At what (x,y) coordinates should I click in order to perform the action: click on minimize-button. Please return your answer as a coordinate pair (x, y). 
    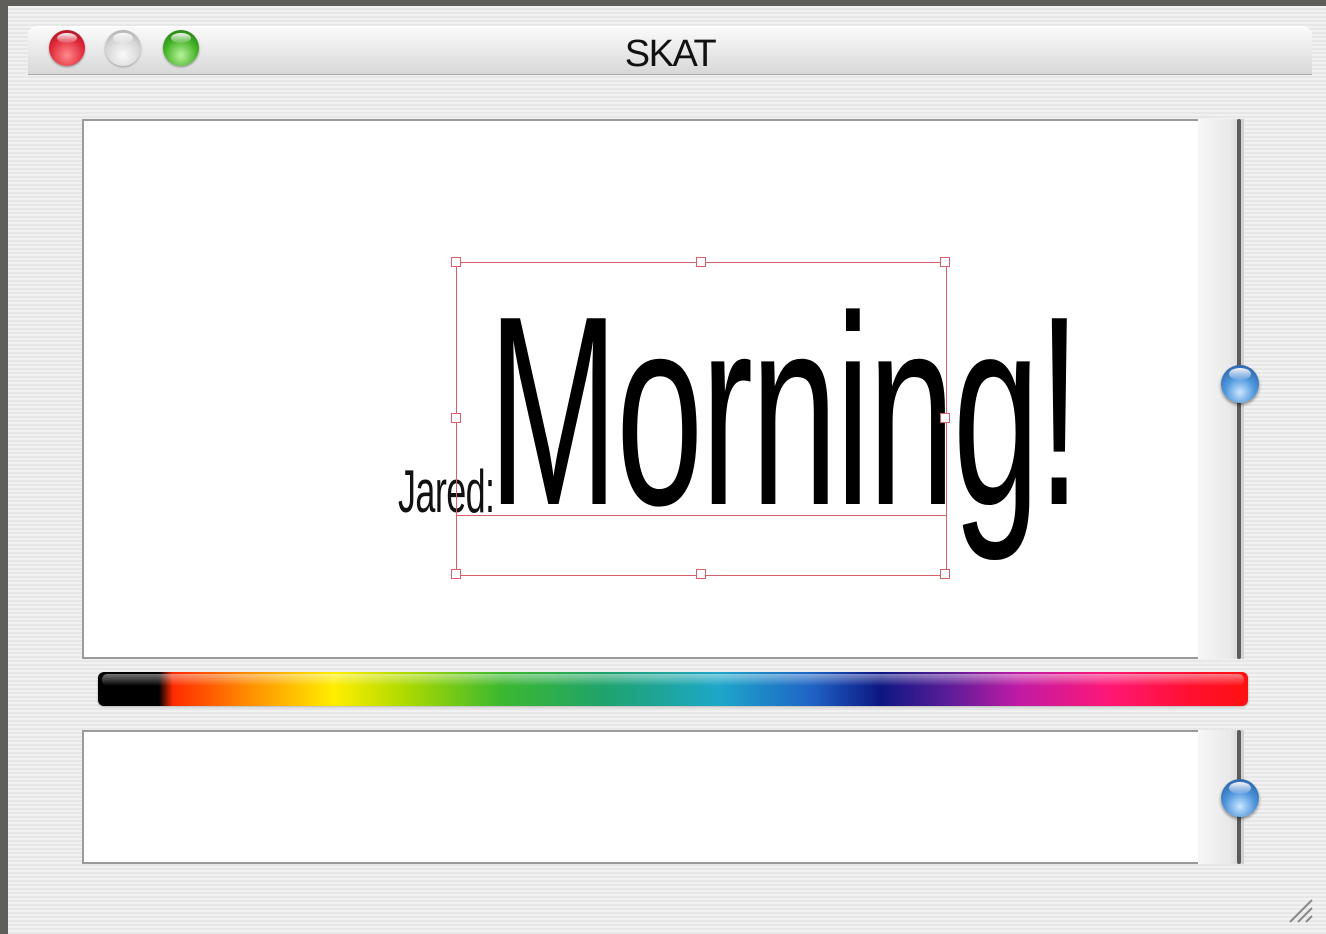
    Looking at the image, I should click on (123, 48).